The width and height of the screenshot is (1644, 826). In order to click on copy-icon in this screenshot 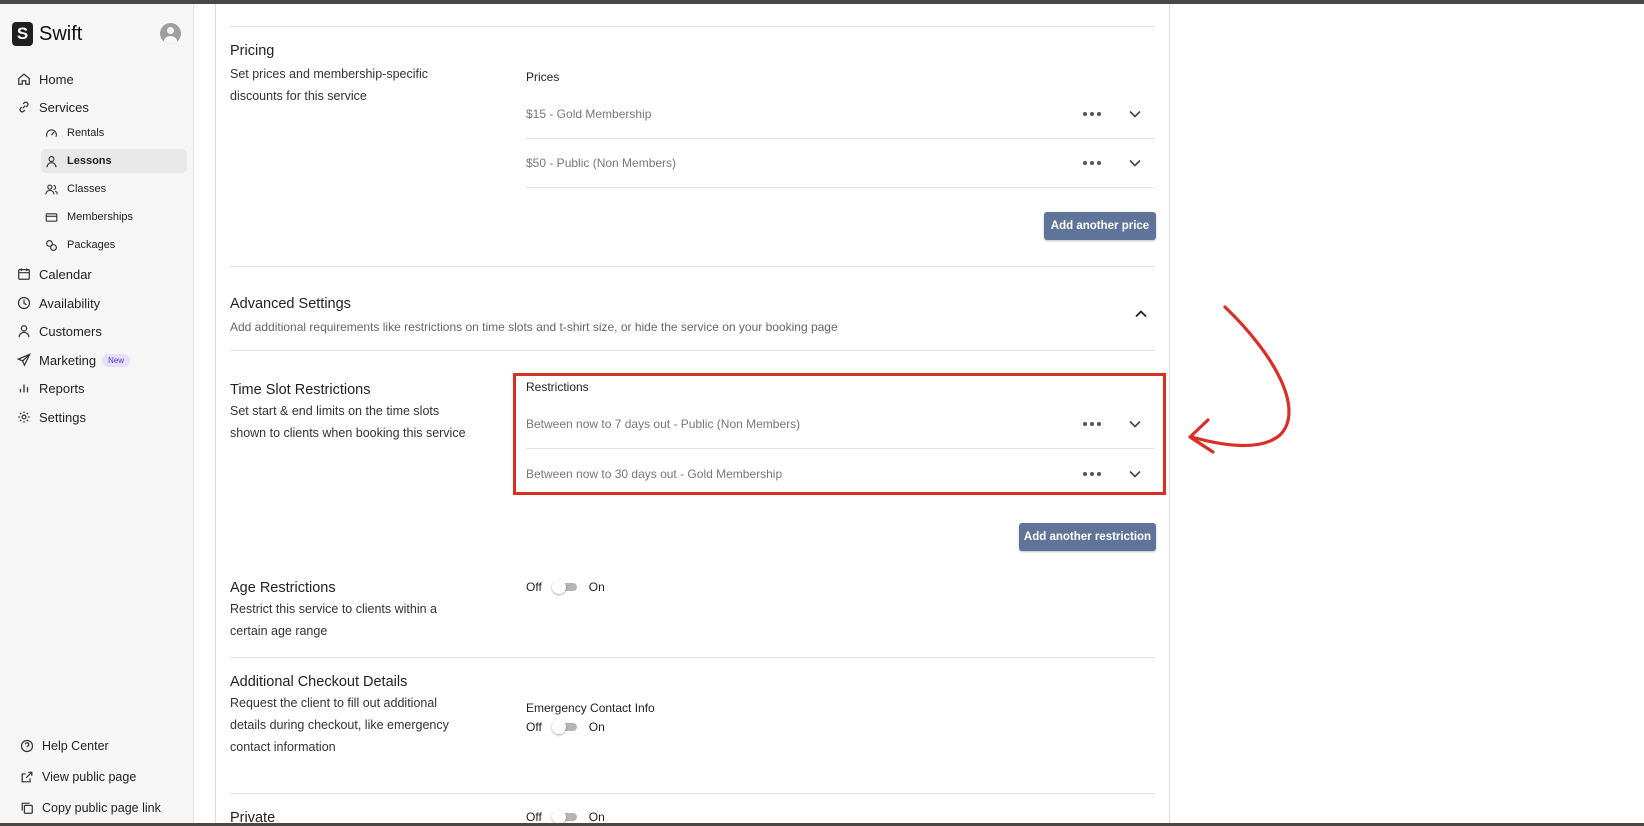, I will do `click(27, 808)`.